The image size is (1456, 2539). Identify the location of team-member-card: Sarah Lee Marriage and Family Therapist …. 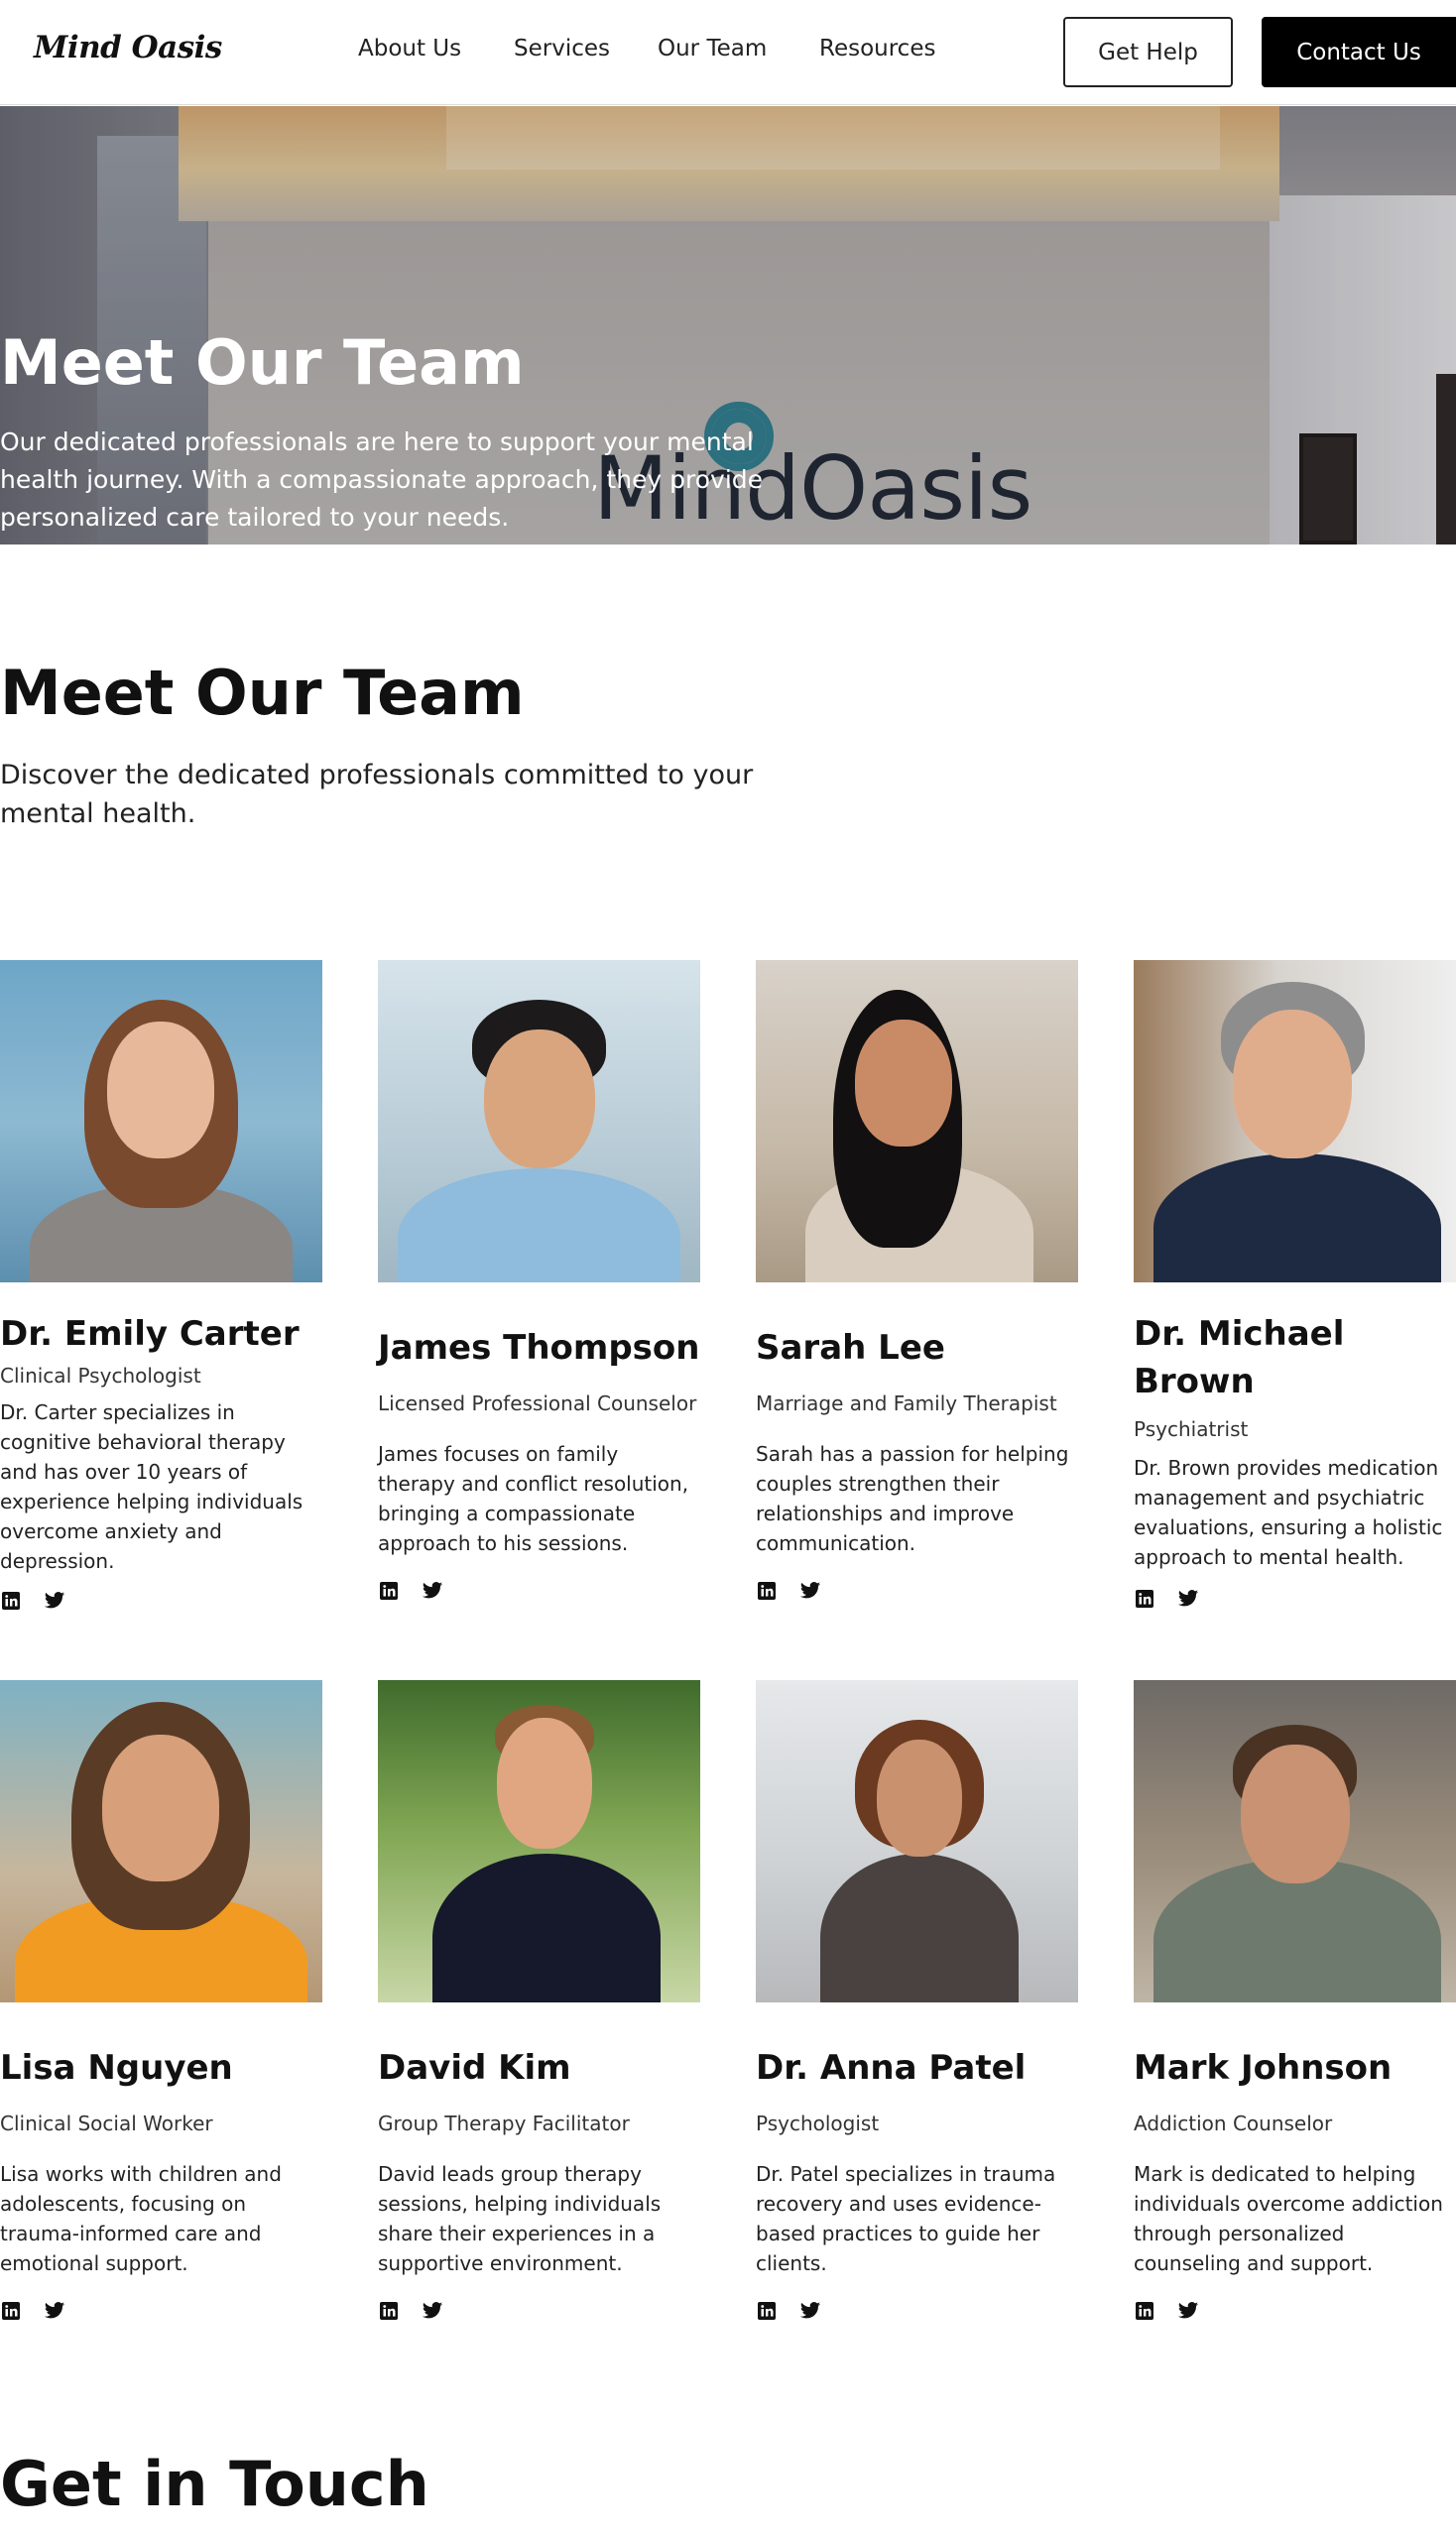
(917, 1281).